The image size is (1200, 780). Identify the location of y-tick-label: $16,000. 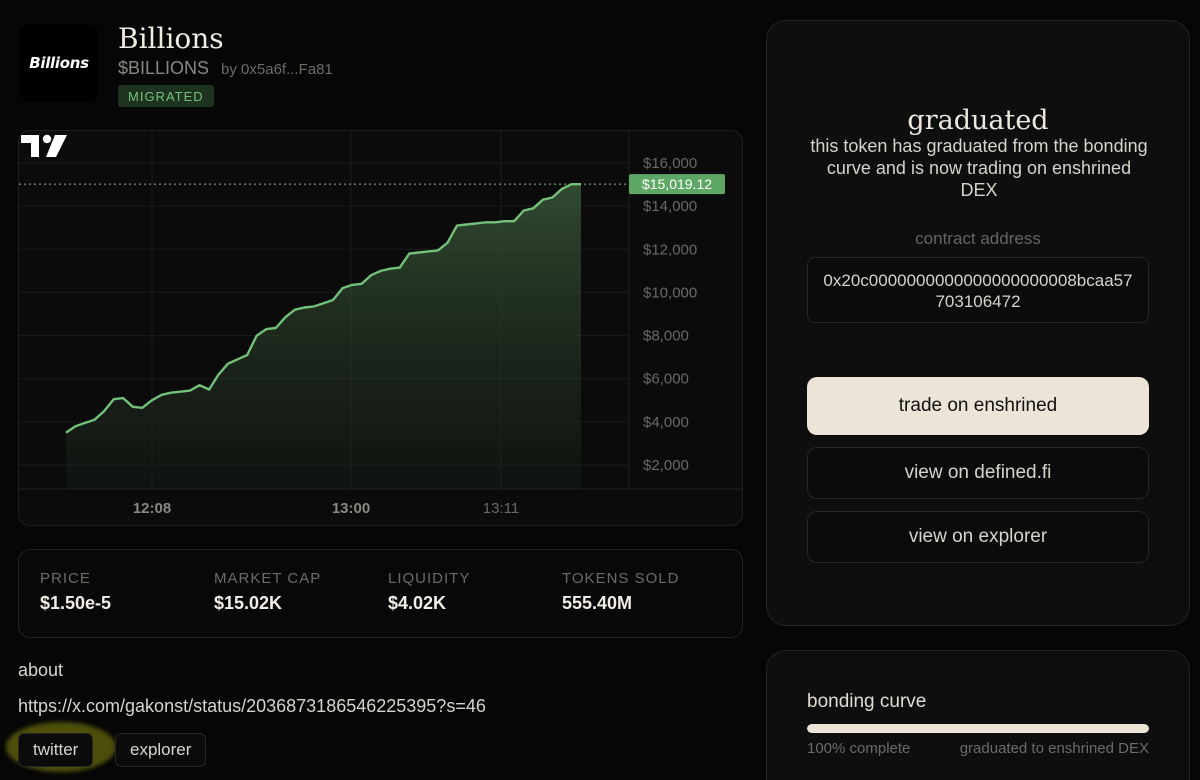
(670, 163).